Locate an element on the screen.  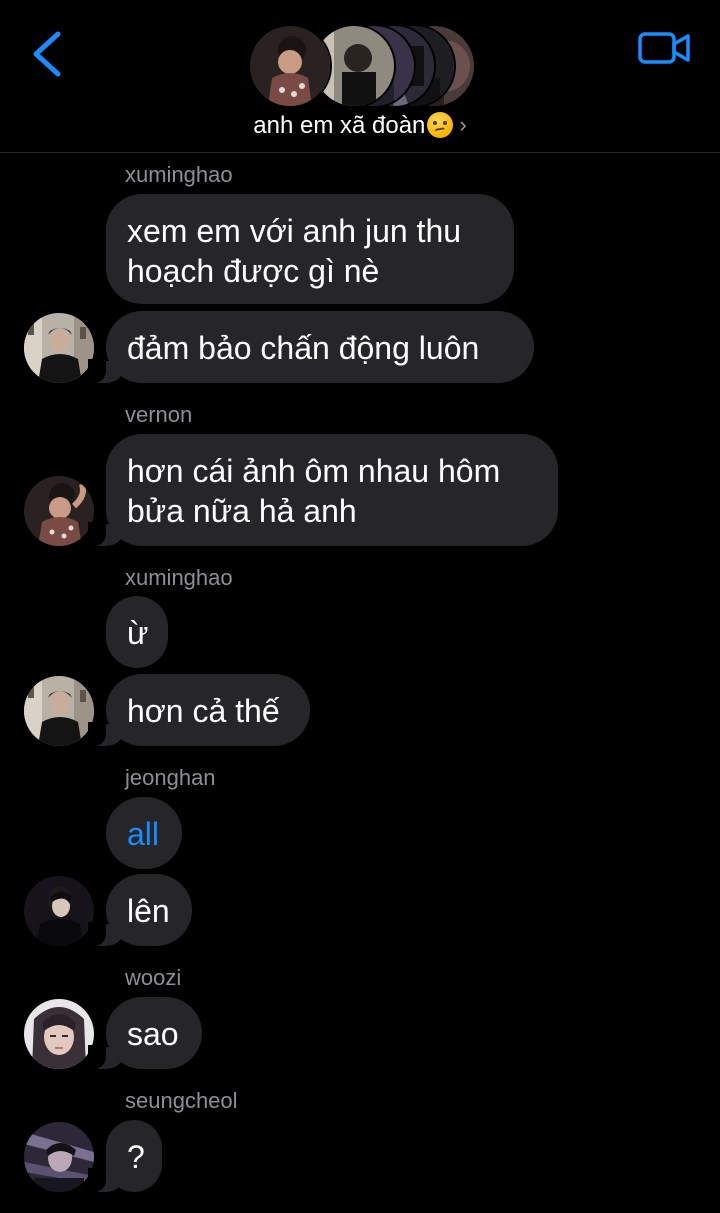
conversation-header: anh em xã đoàn › is located at coordinates (360, 76).